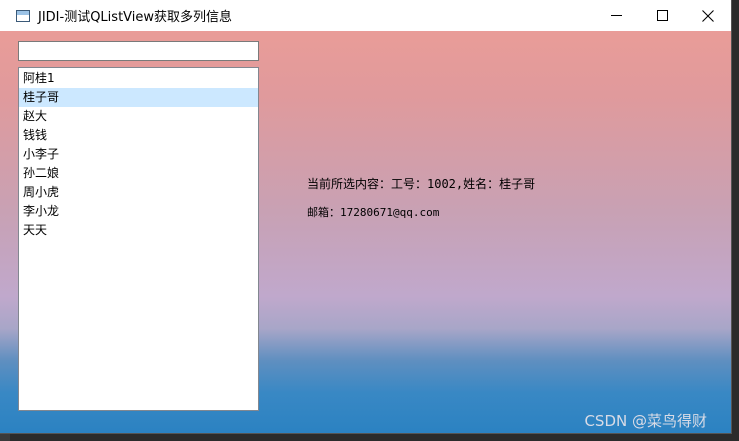 This screenshot has height=441, width=739. What do you see at coordinates (138, 97) in the screenshot?
I see `list-item-selected: 桂子哥` at bounding box center [138, 97].